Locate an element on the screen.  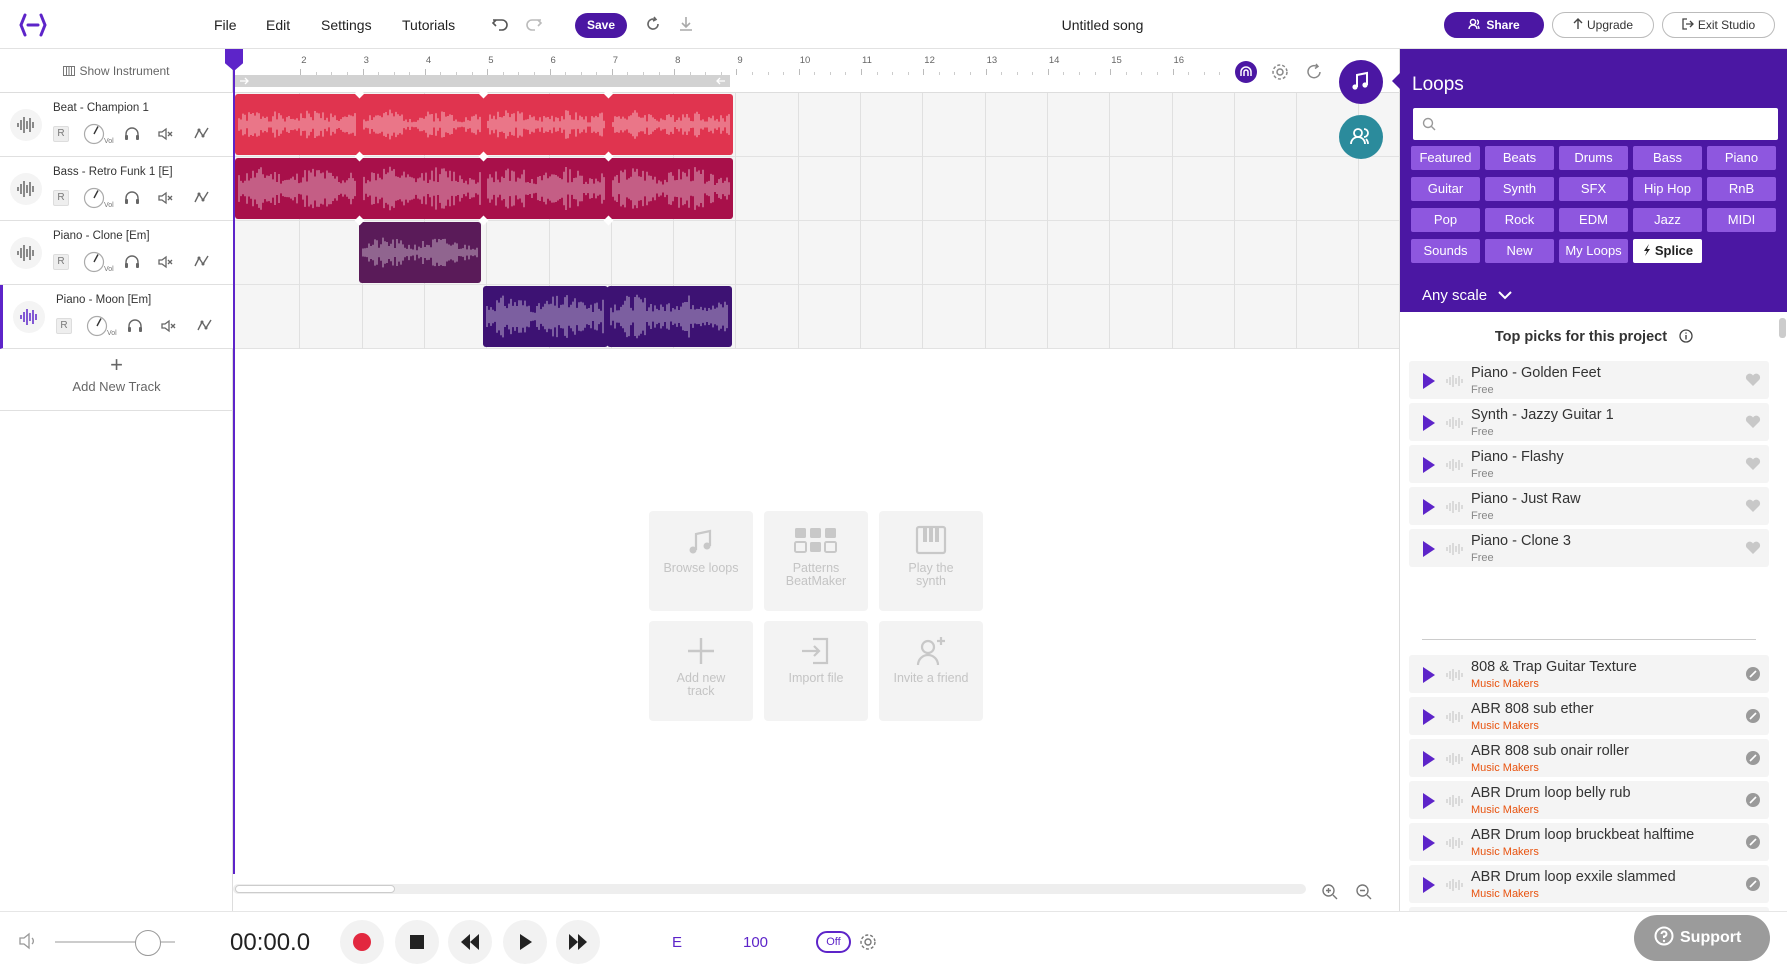
track-header: Beat - Champion 1 R Vol is located at coordinates (116, 125).